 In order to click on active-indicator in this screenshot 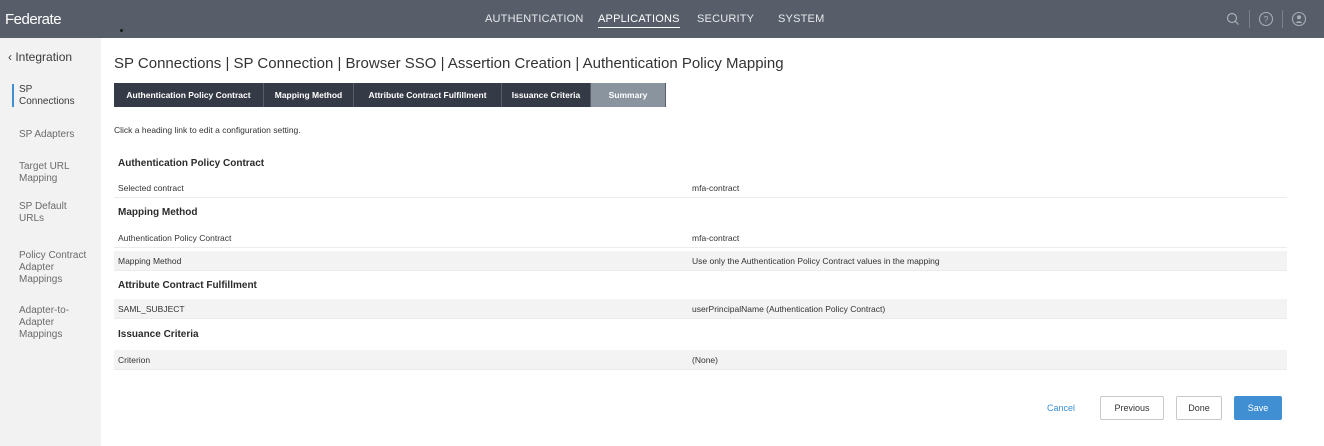, I will do `click(13, 95)`.